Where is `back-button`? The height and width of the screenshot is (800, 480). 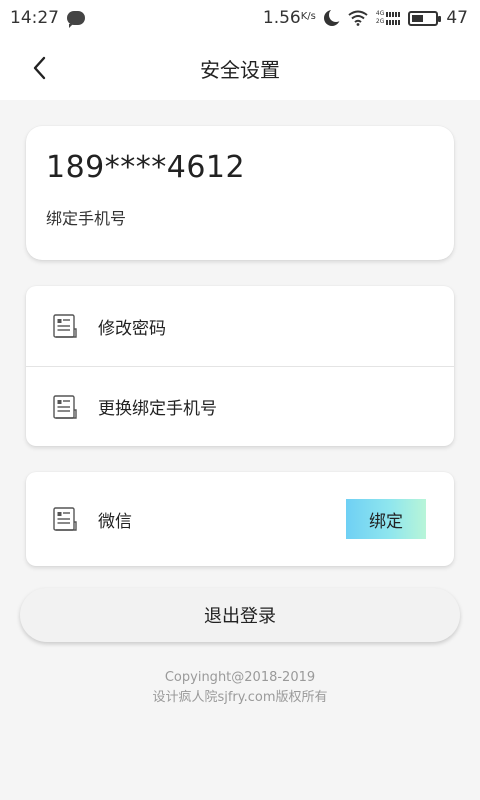
back-button is located at coordinates (40, 68).